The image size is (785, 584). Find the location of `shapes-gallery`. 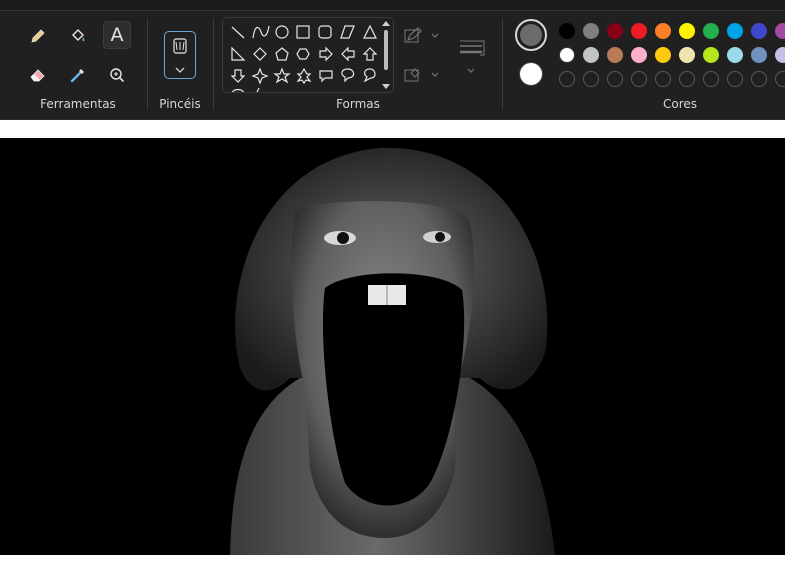

shapes-gallery is located at coordinates (308, 55).